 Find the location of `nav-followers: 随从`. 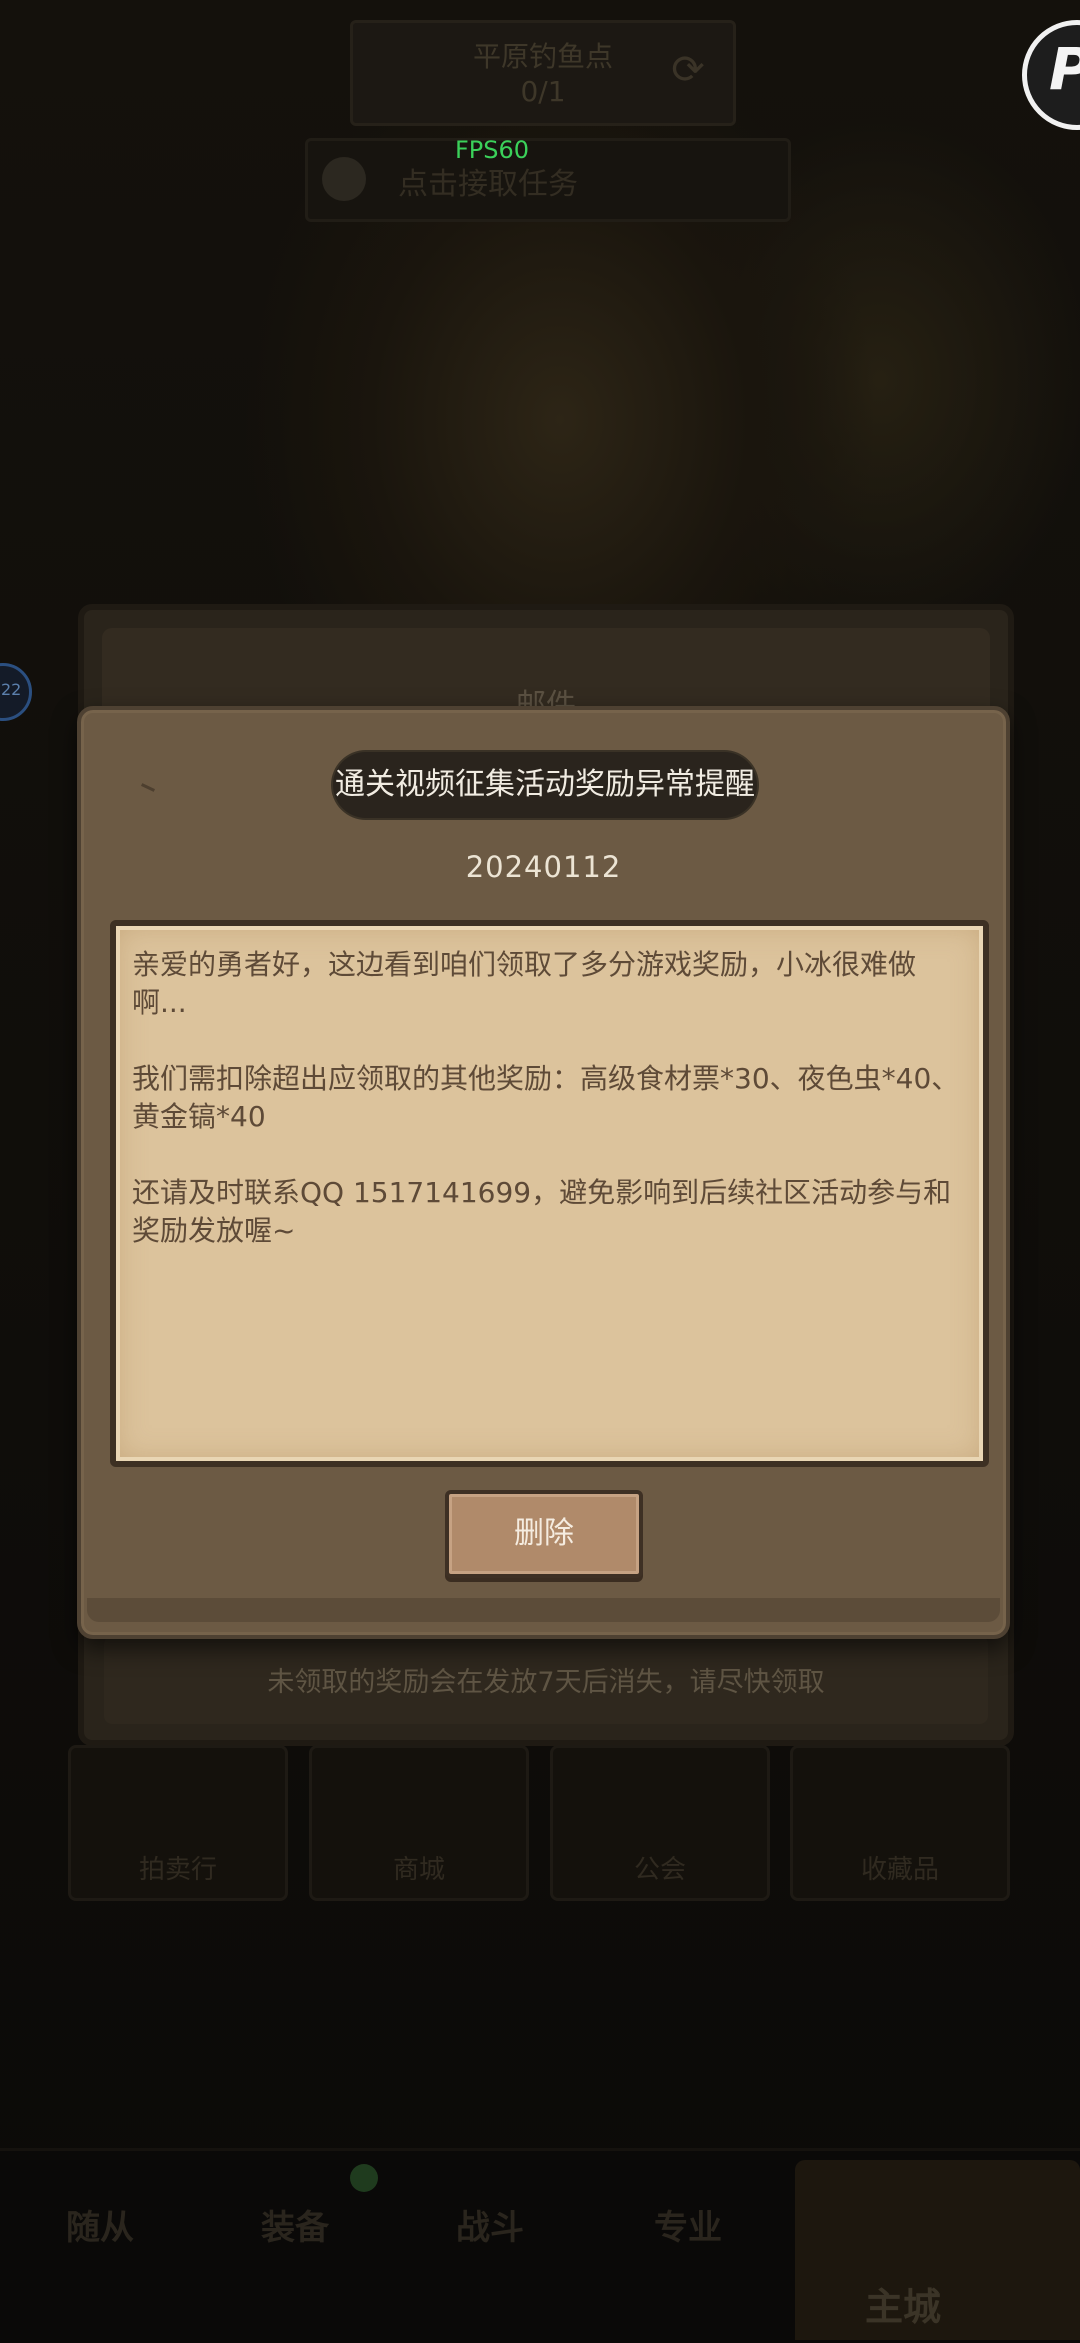

nav-followers: 随从 is located at coordinates (100, 2228).